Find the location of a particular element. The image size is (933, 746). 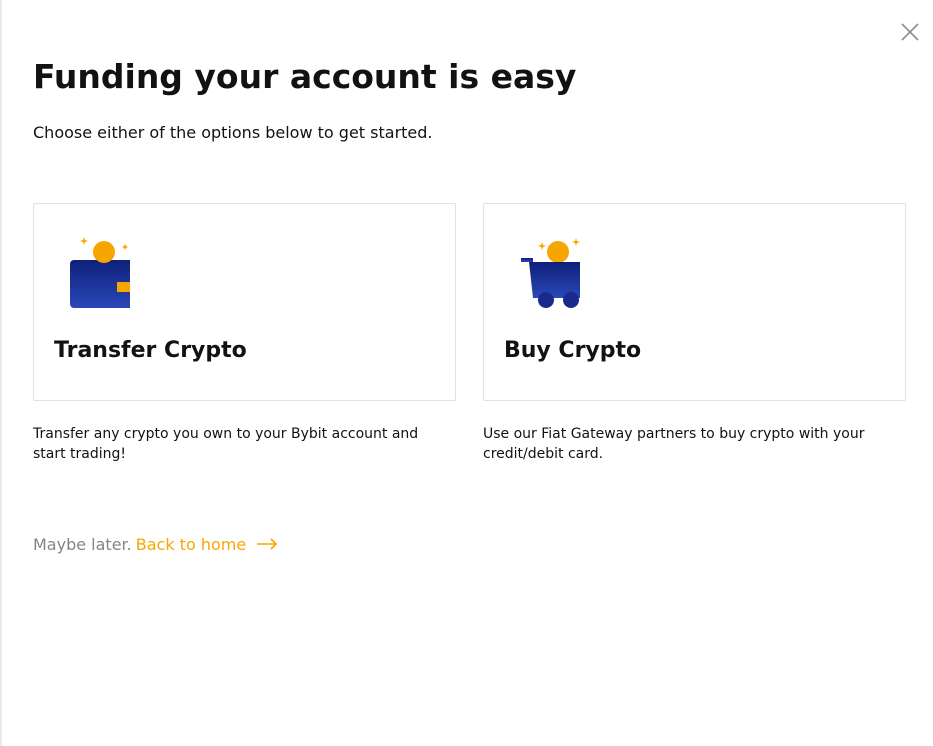

shopping-cart-coin-icon is located at coordinates (550, 273).